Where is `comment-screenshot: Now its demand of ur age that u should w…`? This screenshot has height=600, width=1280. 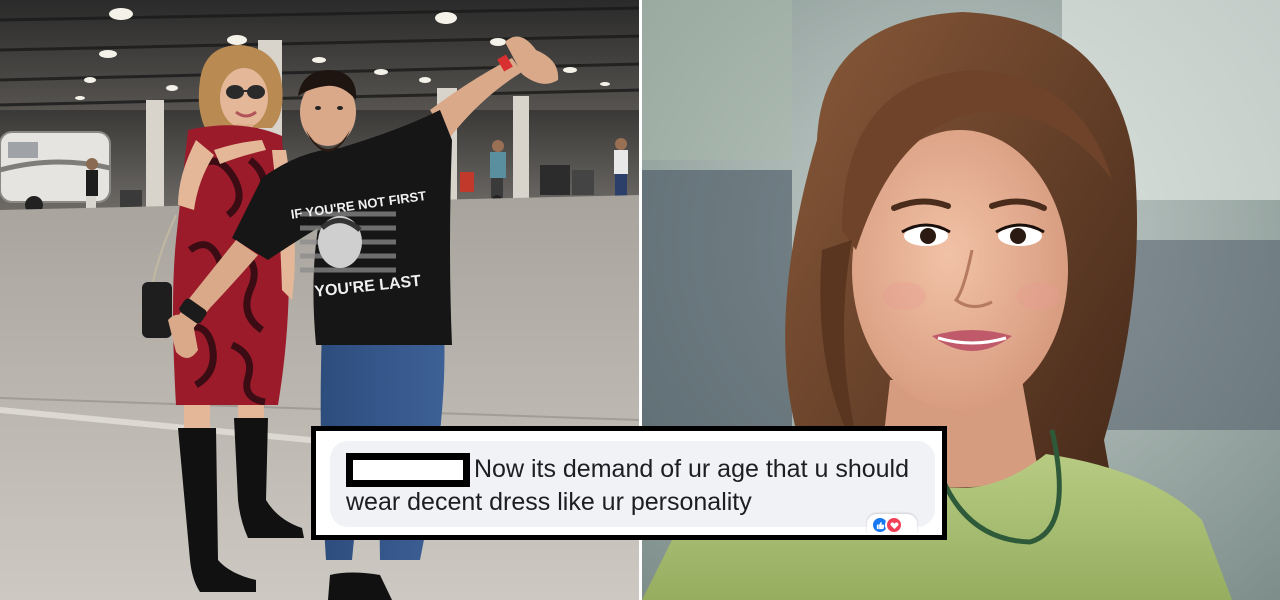 comment-screenshot: Now its demand of ur age that u should w… is located at coordinates (629, 483).